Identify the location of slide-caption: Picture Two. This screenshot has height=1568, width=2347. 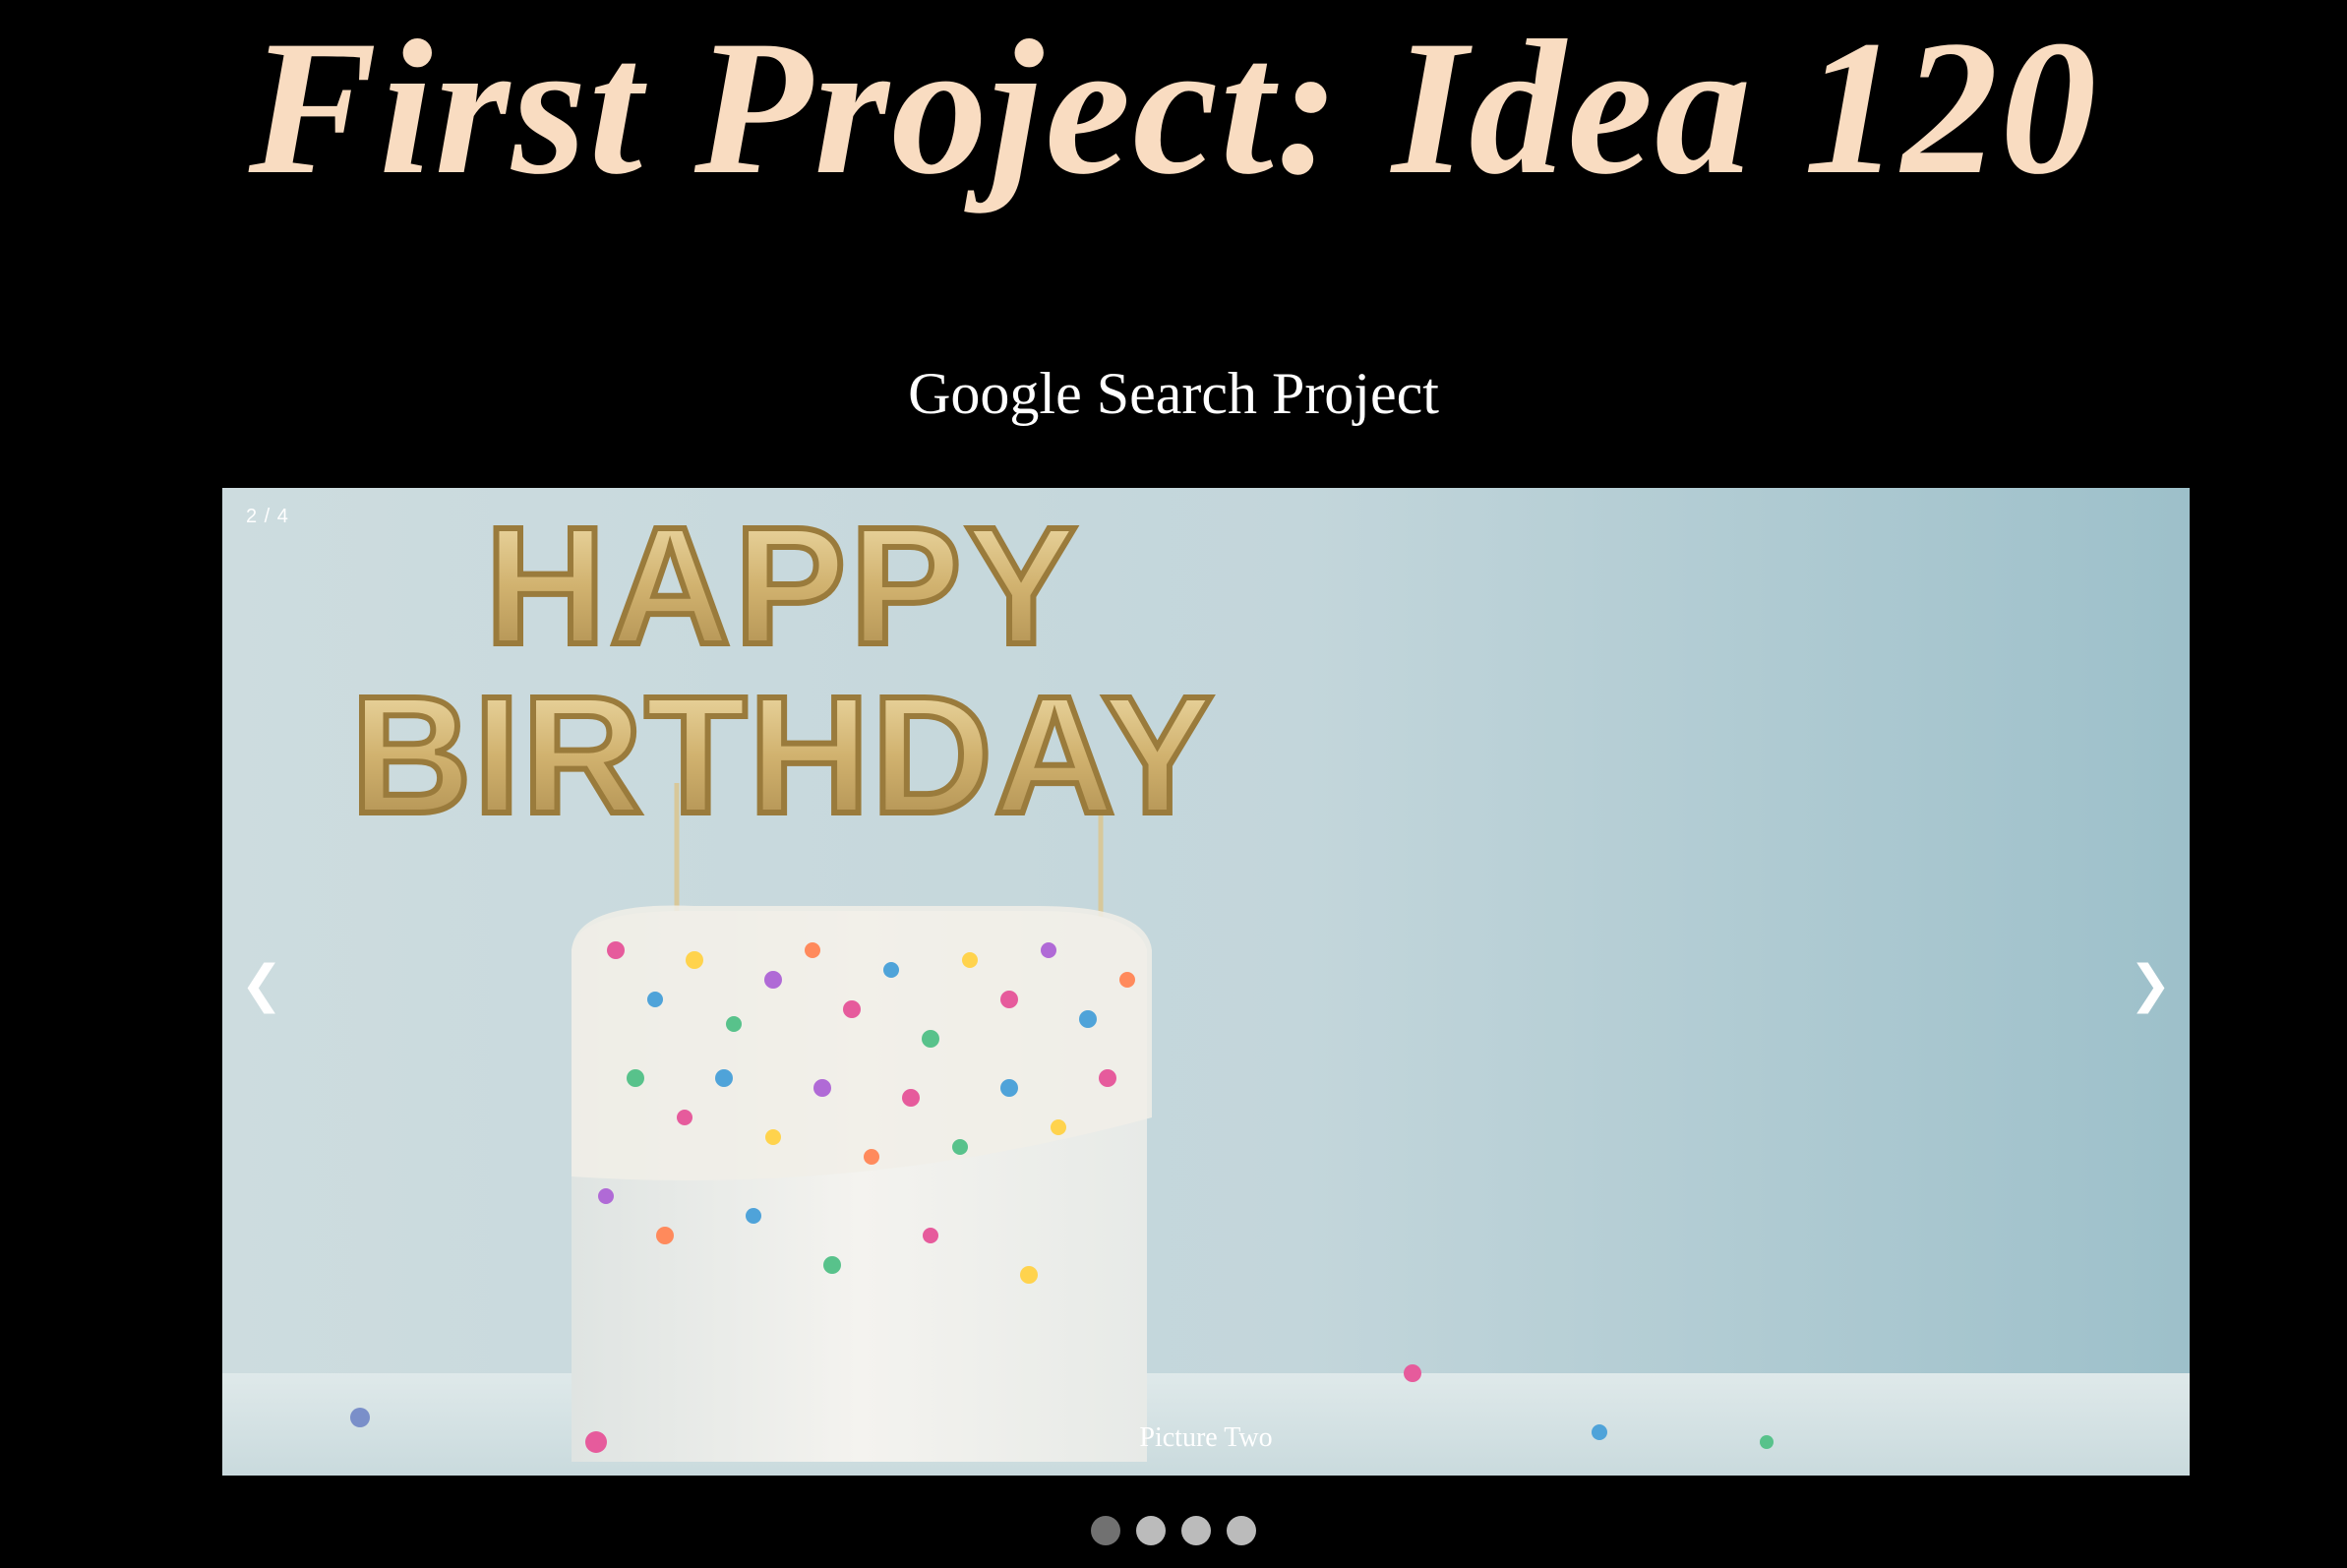
(1206, 1437).